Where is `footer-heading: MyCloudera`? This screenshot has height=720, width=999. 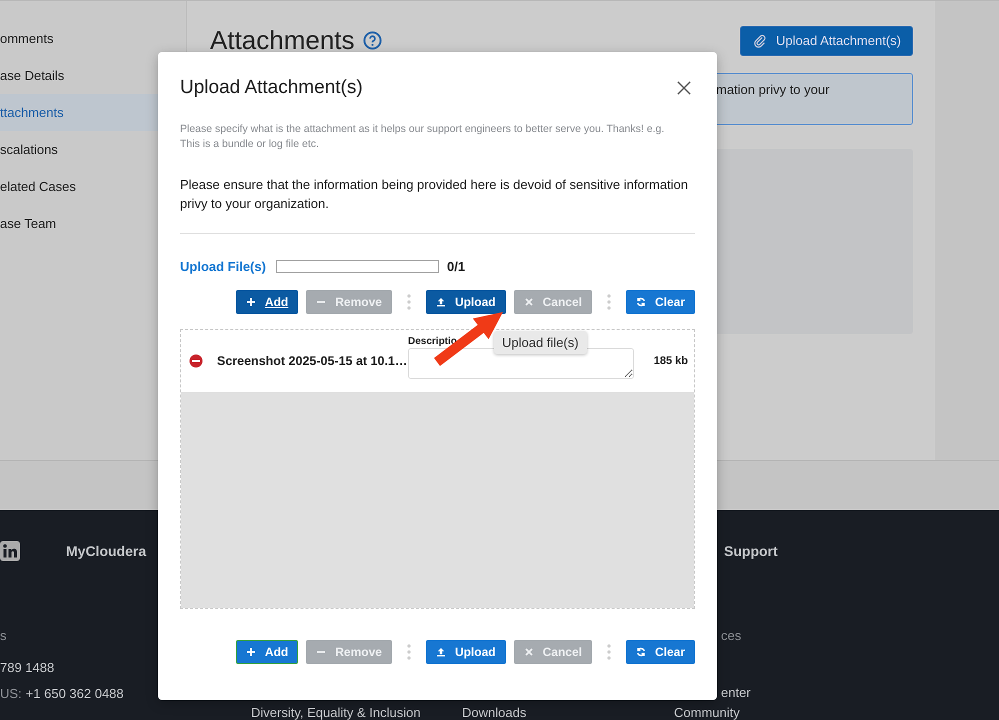 footer-heading: MyCloudera is located at coordinates (106, 551).